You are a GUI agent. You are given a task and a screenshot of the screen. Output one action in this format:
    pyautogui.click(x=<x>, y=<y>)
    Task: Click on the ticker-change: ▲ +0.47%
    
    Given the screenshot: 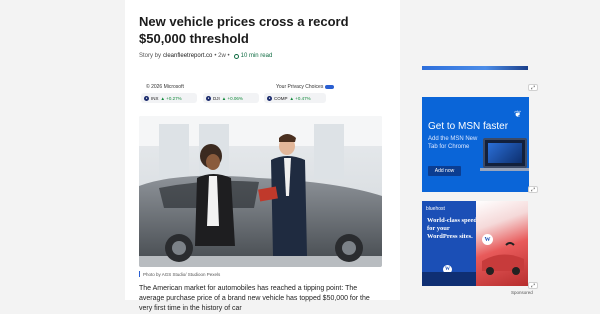 What is the action you would take?
    pyautogui.click(x=300, y=98)
    